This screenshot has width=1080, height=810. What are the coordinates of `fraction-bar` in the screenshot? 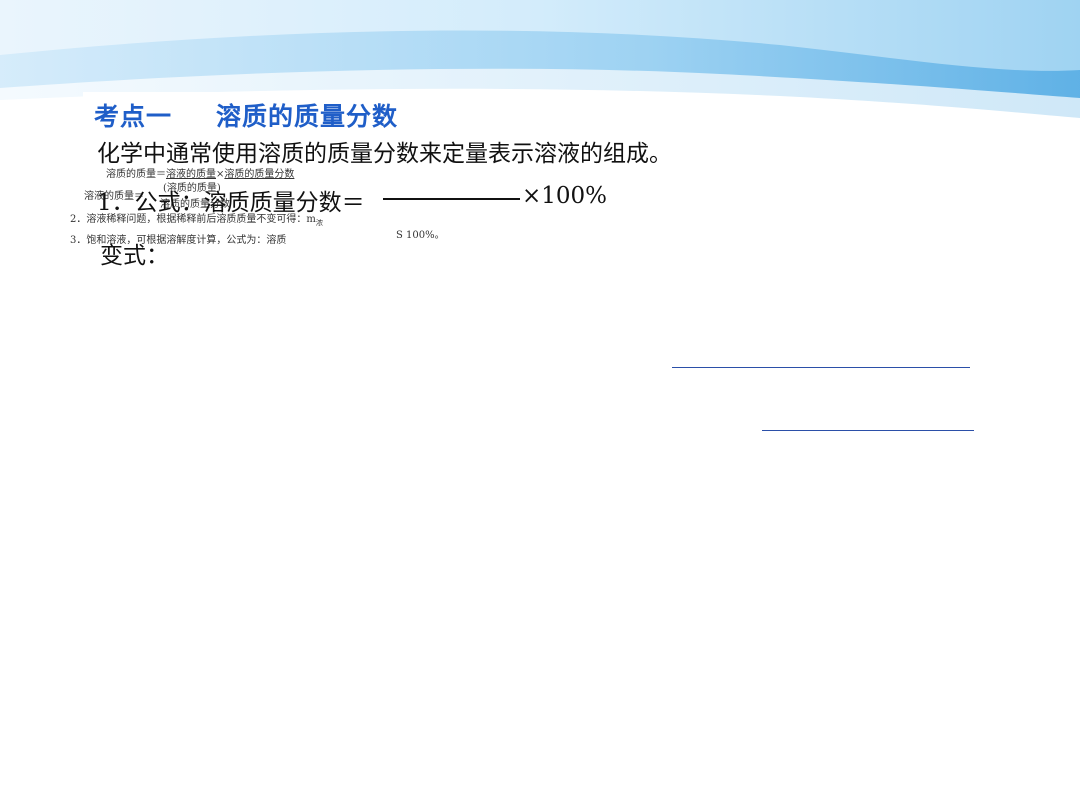 It's located at (451, 199).